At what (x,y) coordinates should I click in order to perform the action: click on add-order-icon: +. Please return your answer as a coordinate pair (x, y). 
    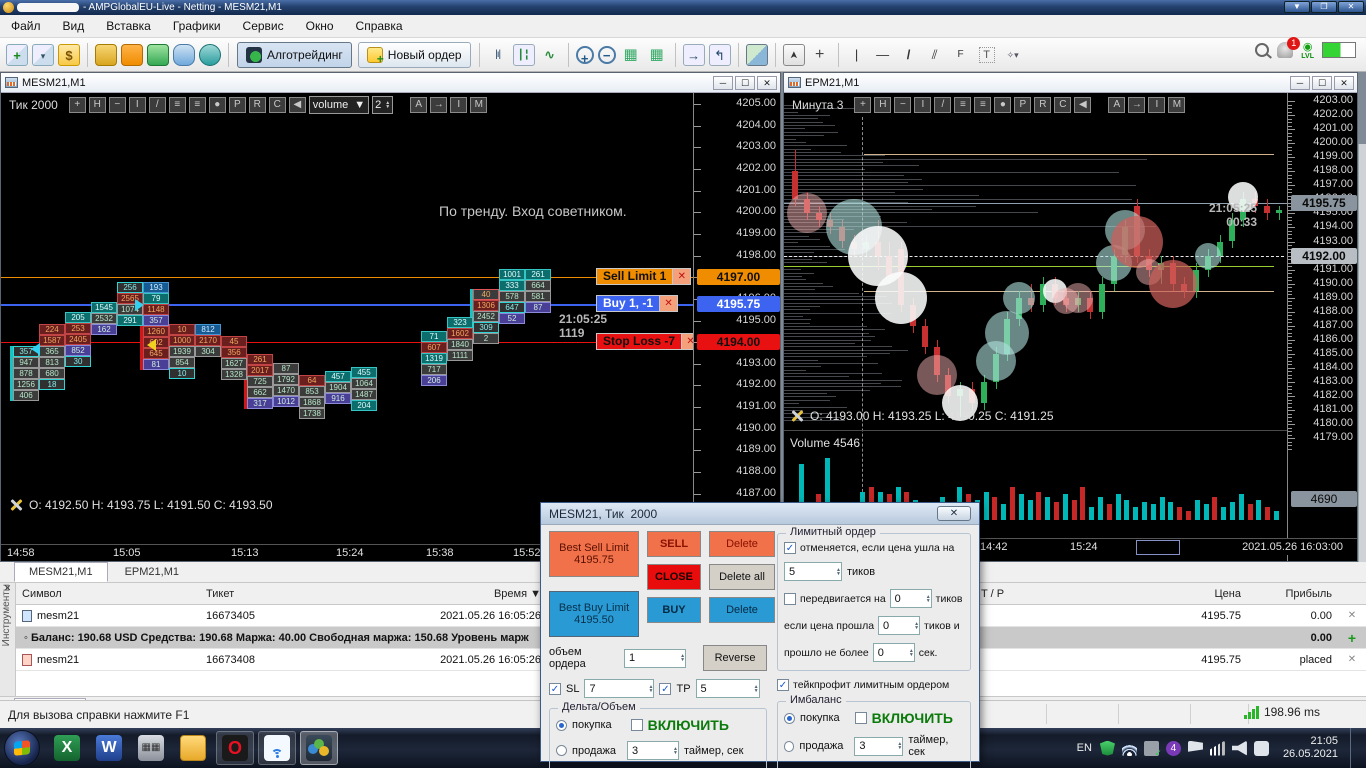
    Looking at the image, I should click on (1352, 638).